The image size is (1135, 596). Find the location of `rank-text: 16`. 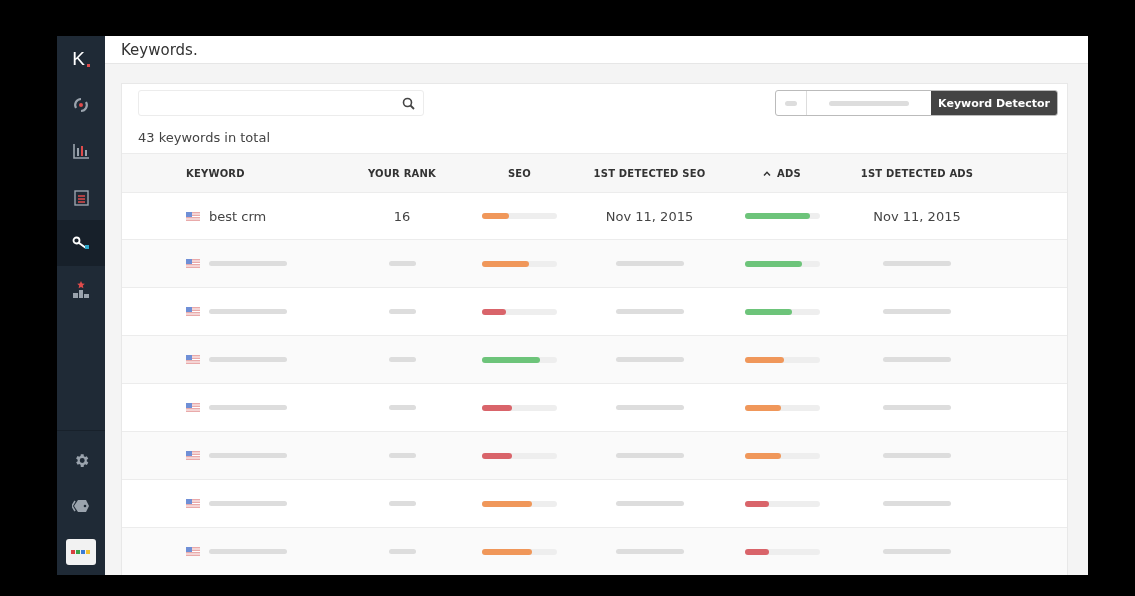

rank-text: 16 is located at coordinates (402, 216).